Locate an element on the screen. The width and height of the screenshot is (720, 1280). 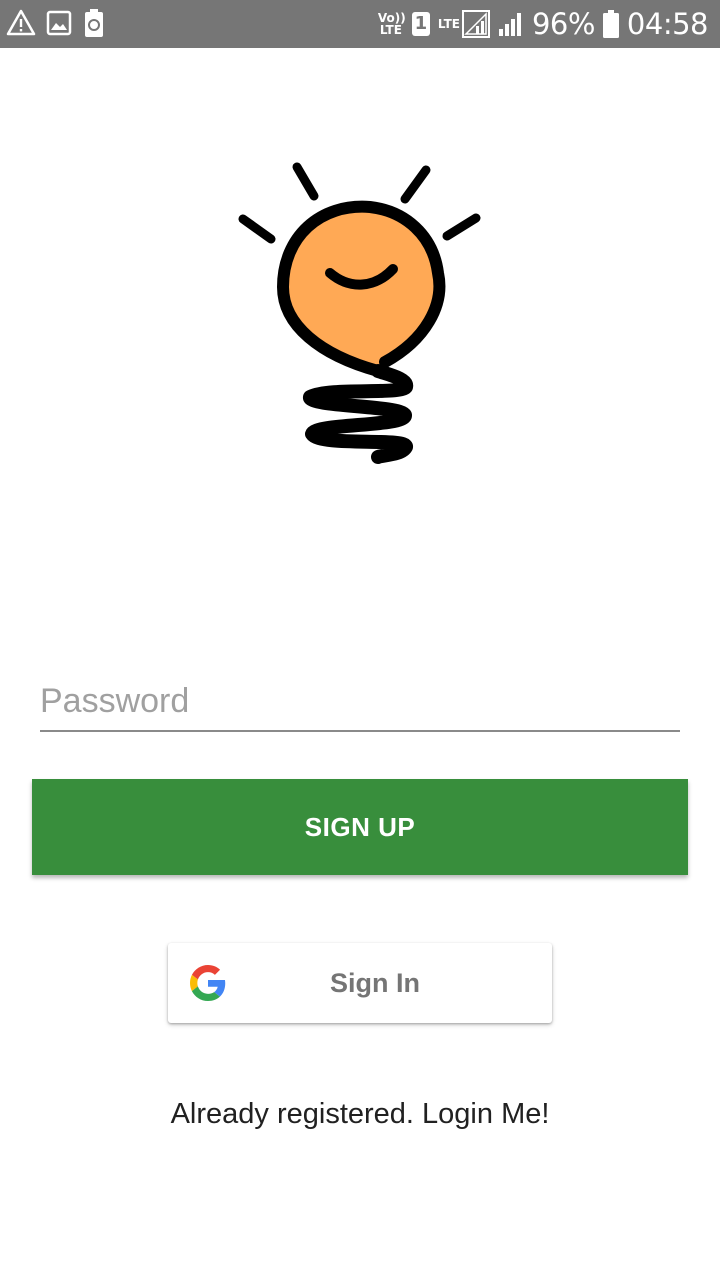
lte-signal: LTE is located at coordinates (464, 24).